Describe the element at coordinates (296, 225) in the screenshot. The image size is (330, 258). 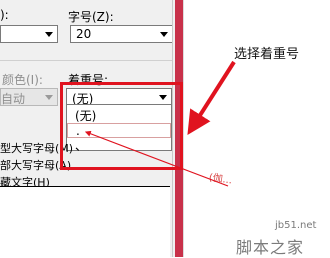
I see `watermark-site: jb51.net` at that location.